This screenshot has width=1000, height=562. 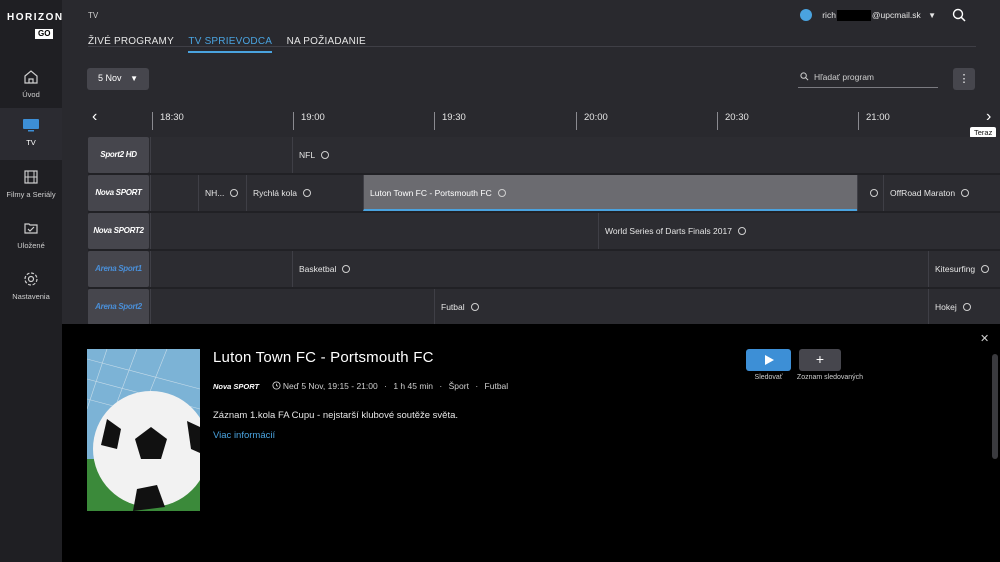 I want to click on channel-row: Arena Sport2 Futbal Hokej, so click(x=544, y=306).